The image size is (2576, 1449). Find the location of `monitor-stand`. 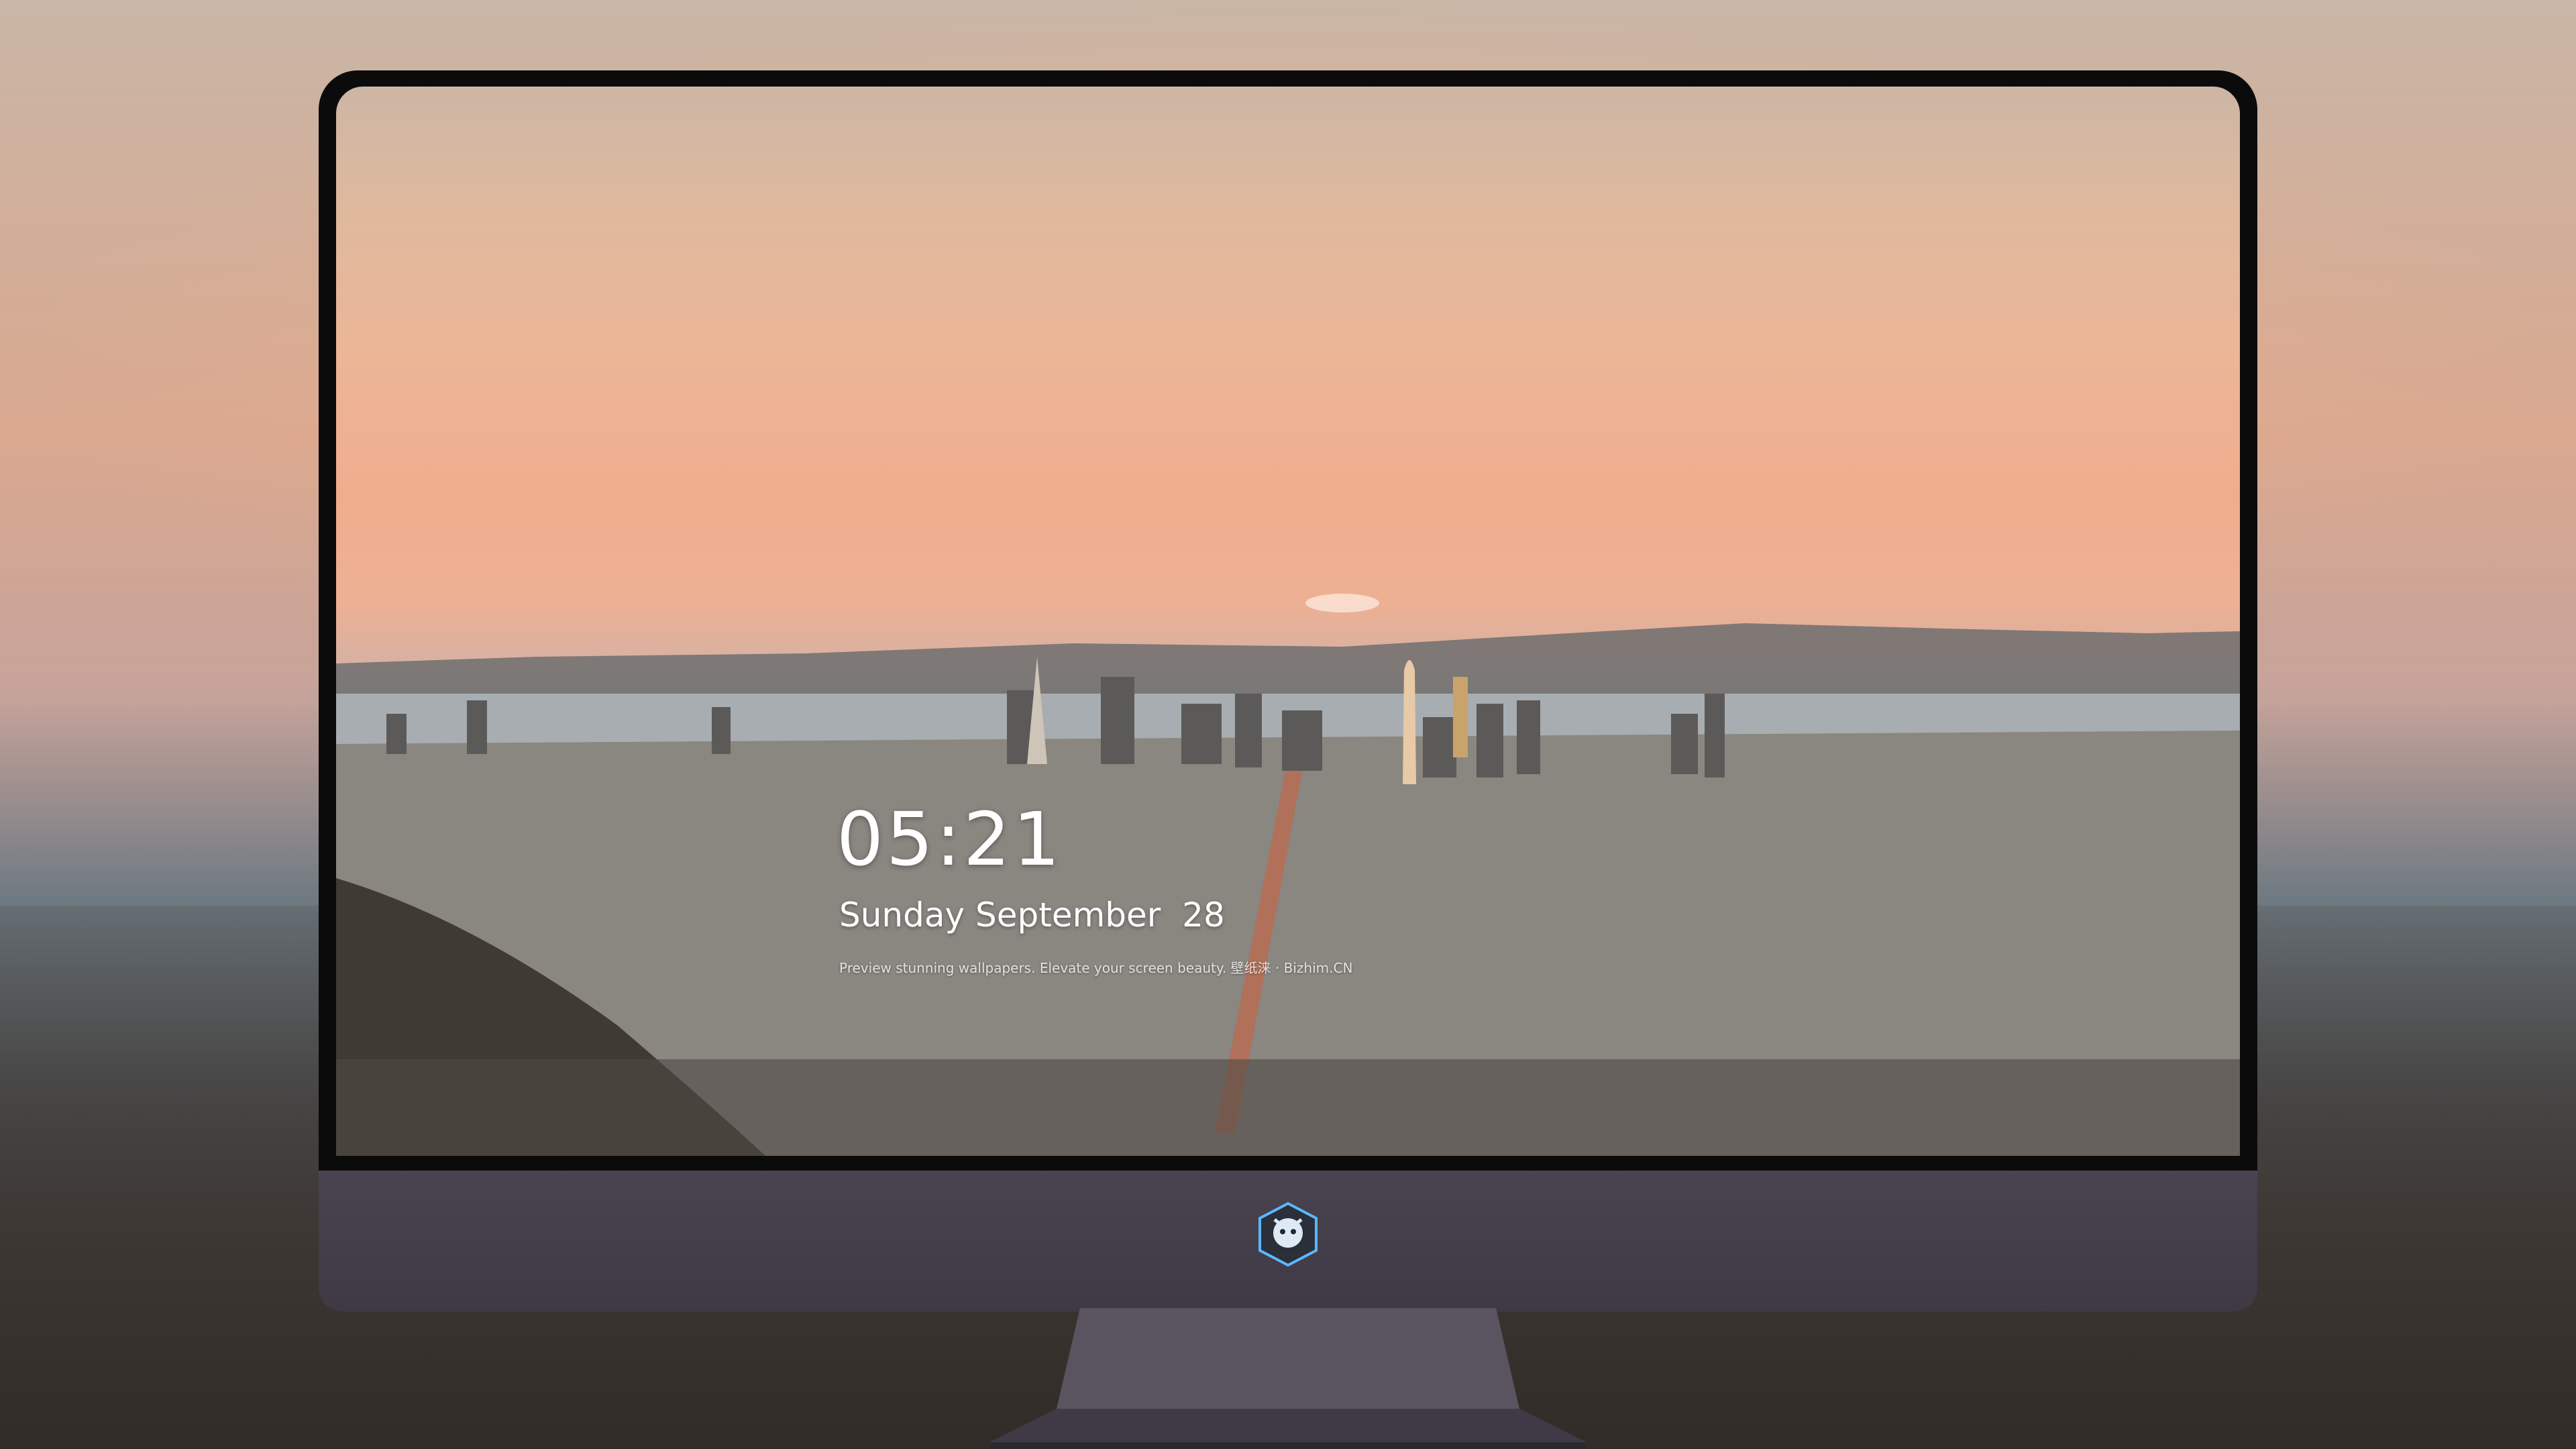

monitor-stand is located at coordinates (1288, 1378).